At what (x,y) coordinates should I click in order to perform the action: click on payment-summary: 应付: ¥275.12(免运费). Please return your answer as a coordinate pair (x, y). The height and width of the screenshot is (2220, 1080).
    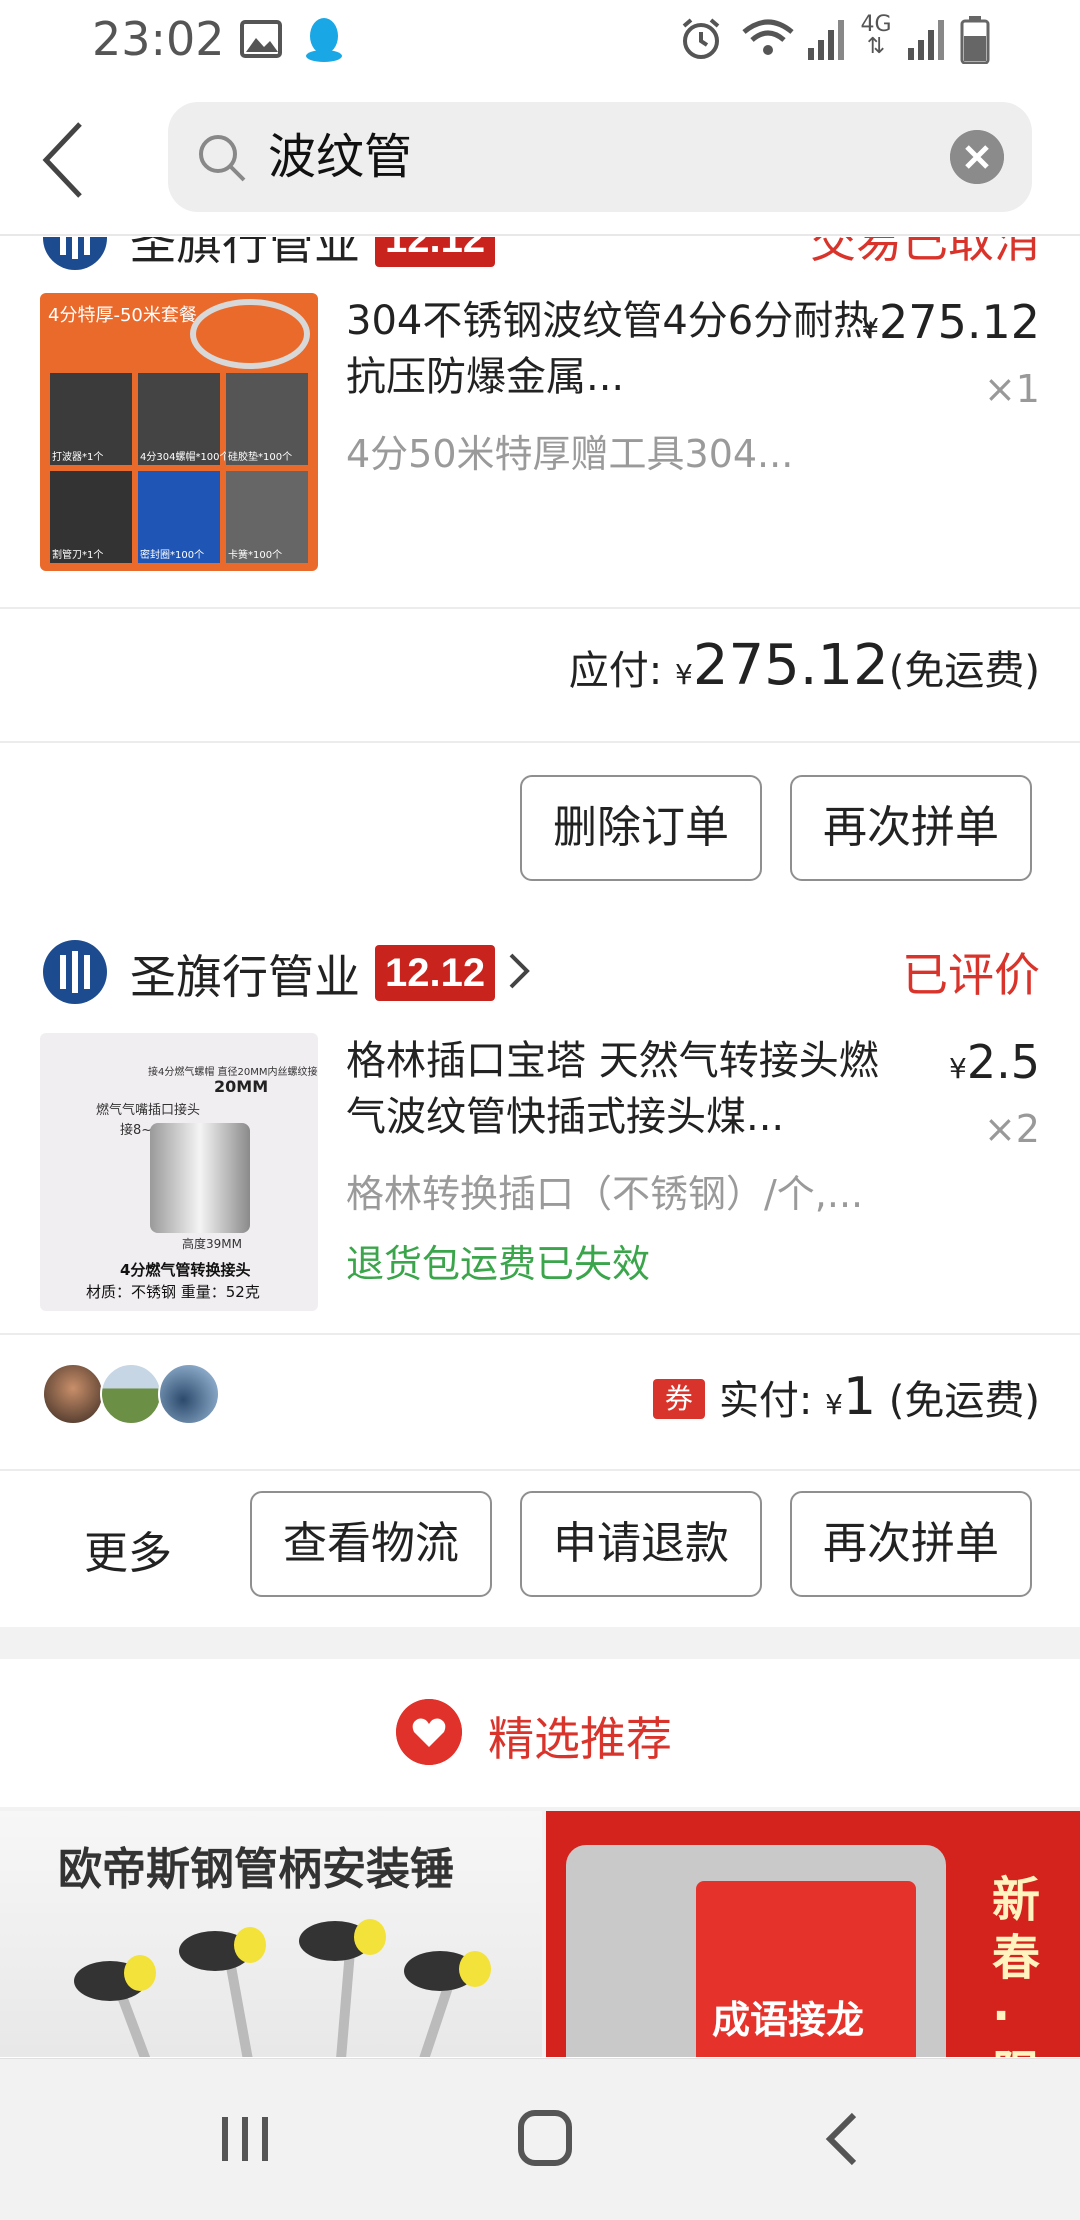
    Looking at the image, I should click on (804, 673).